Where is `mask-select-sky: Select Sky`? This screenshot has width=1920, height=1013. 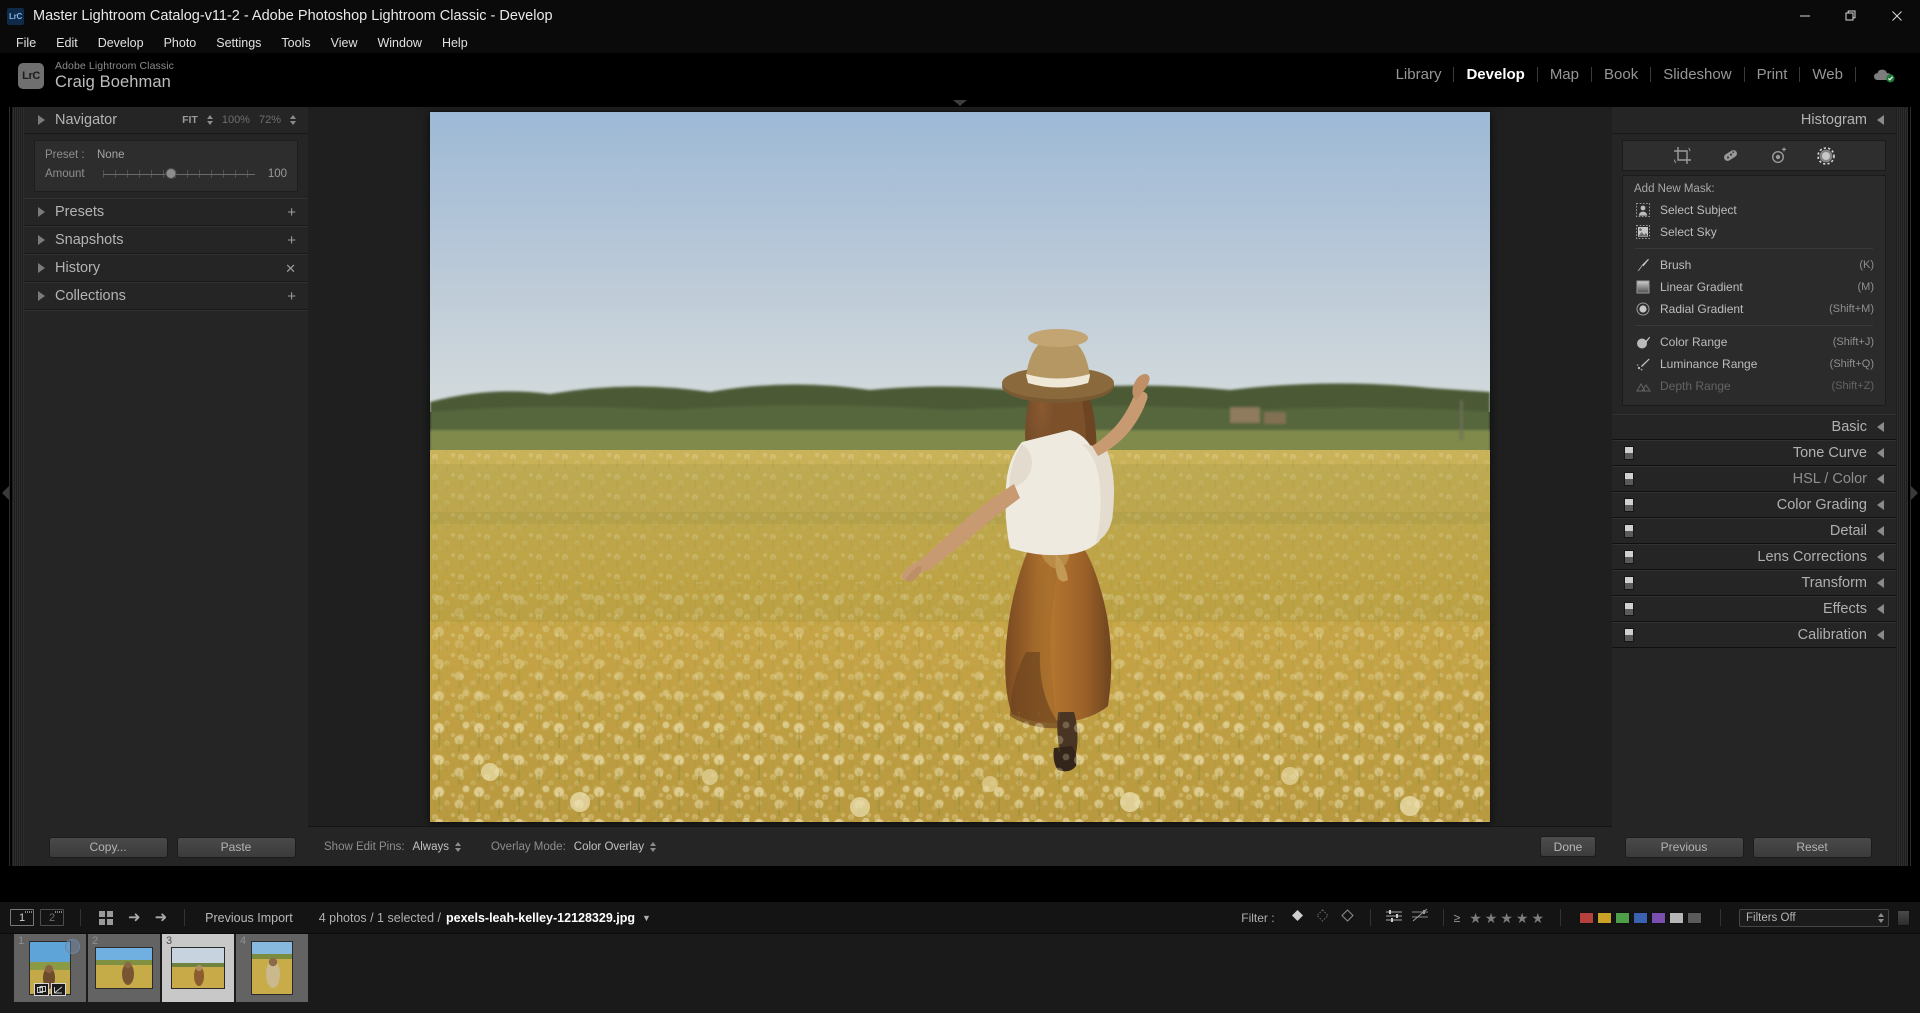
mask-select-sky: Select Sky is located at coordinates (1754, 232).